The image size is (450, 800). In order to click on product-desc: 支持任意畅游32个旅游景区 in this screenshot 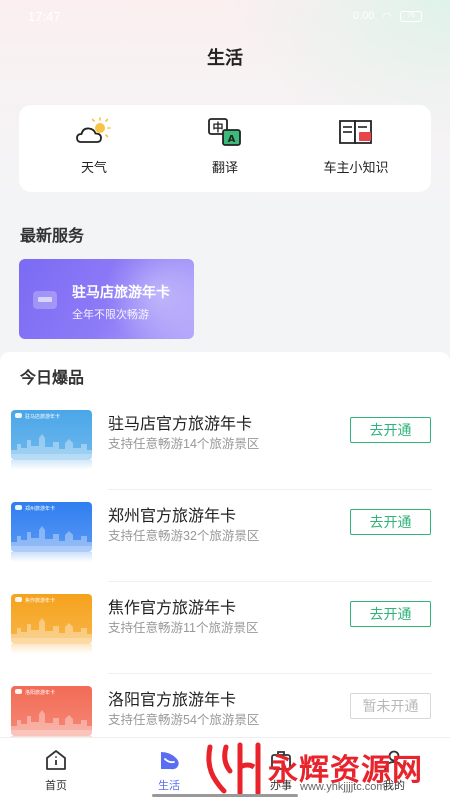, I will do `click(184, 536)`.